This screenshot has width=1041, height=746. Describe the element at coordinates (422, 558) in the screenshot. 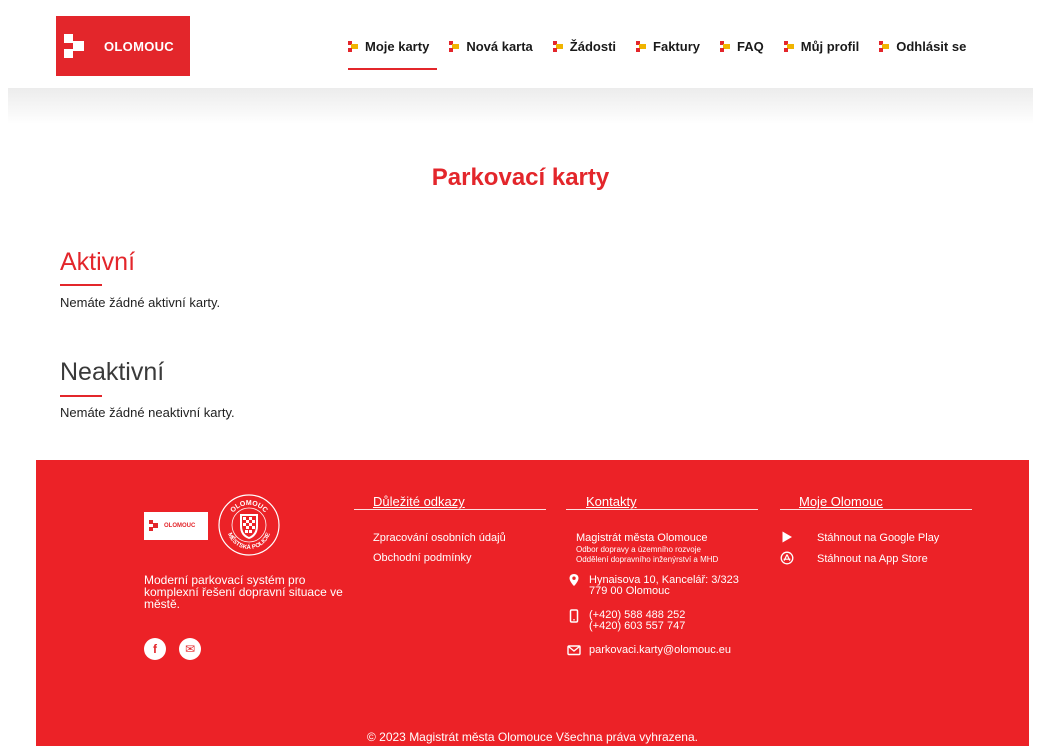

I see `link-obchodni-podminky: Obchodní podmínky` at that location.